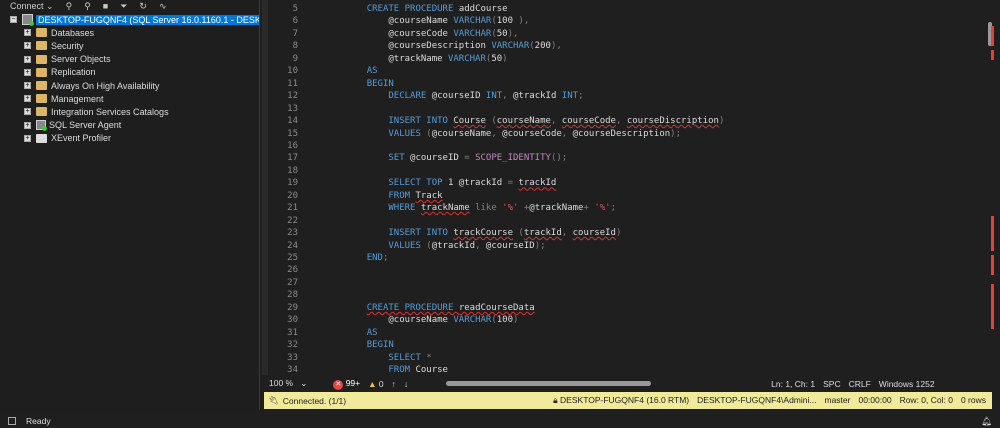 This screenshot has height=428, width=1000. Describe the element at coordinates (421, 33) in the screenshot. I see `code-token: @courseCode` at that location.